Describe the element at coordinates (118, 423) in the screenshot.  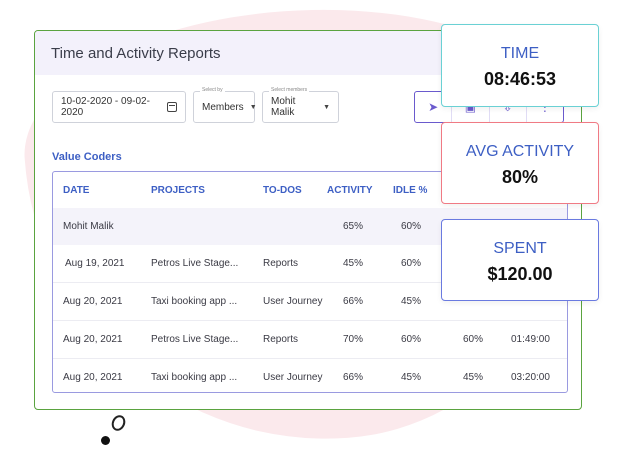
I see `doodle-ring-icon` at that location.